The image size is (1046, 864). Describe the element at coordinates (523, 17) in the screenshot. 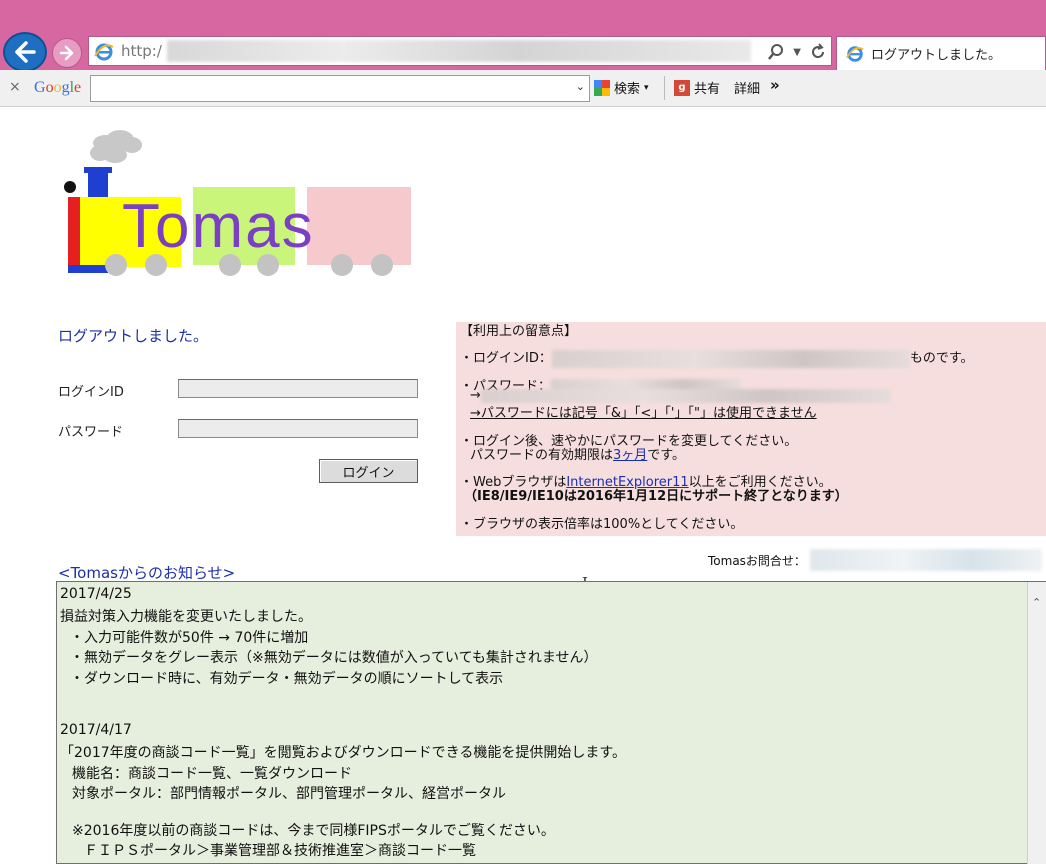

I see `title-bar` at that location.